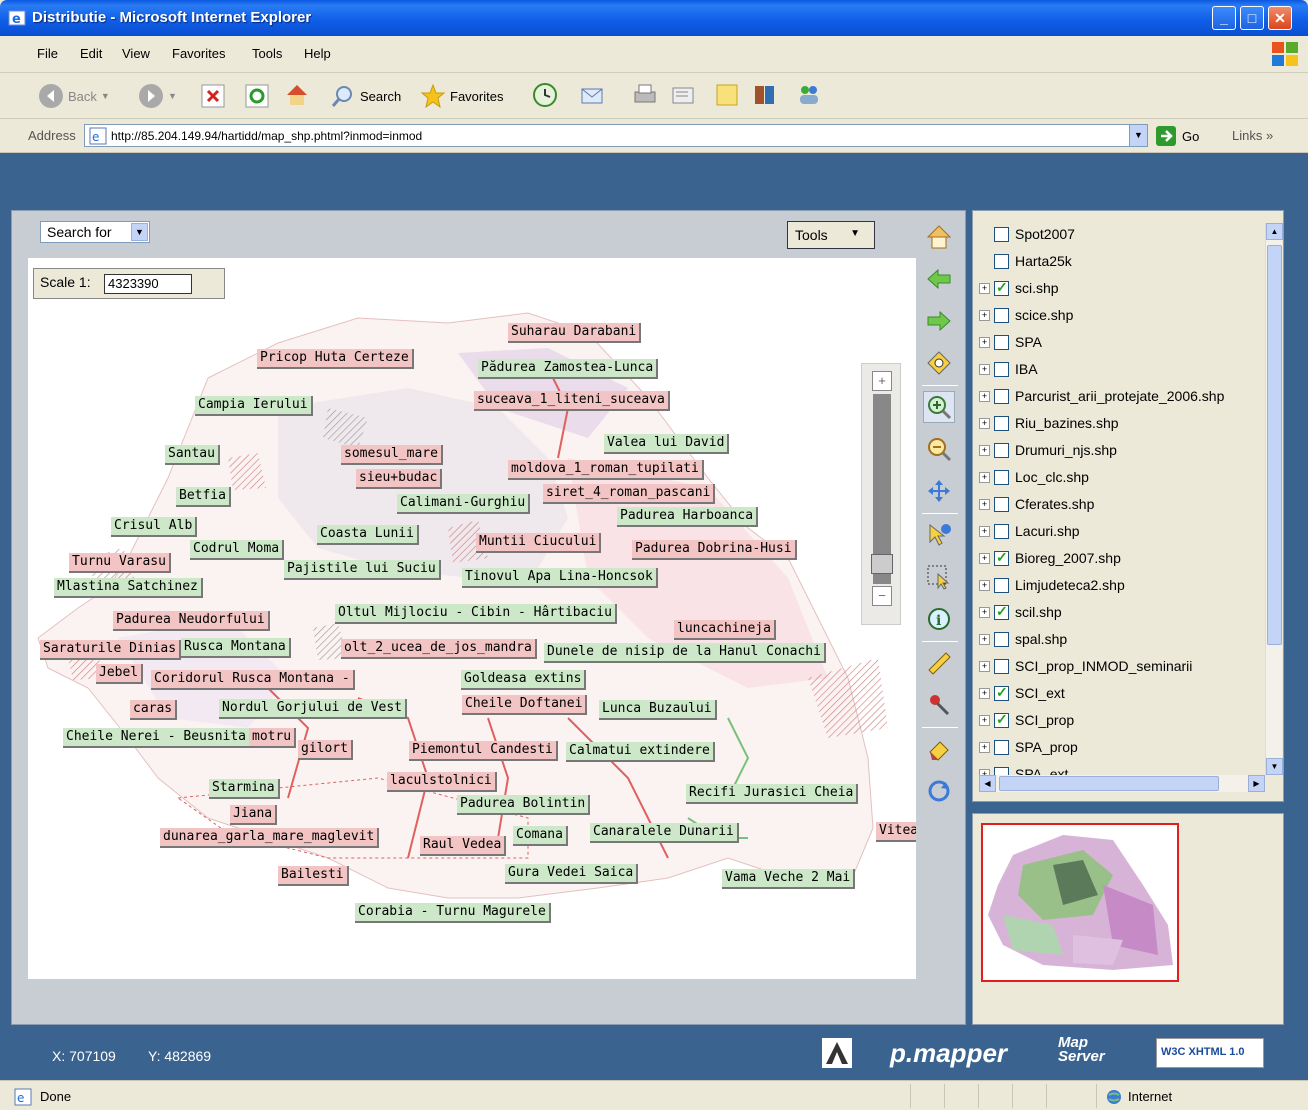 The image size is (1308, 1110). Describe the element at coordinates (939, 449) in the screenshot. I see `zoom-out-tool` at that location.